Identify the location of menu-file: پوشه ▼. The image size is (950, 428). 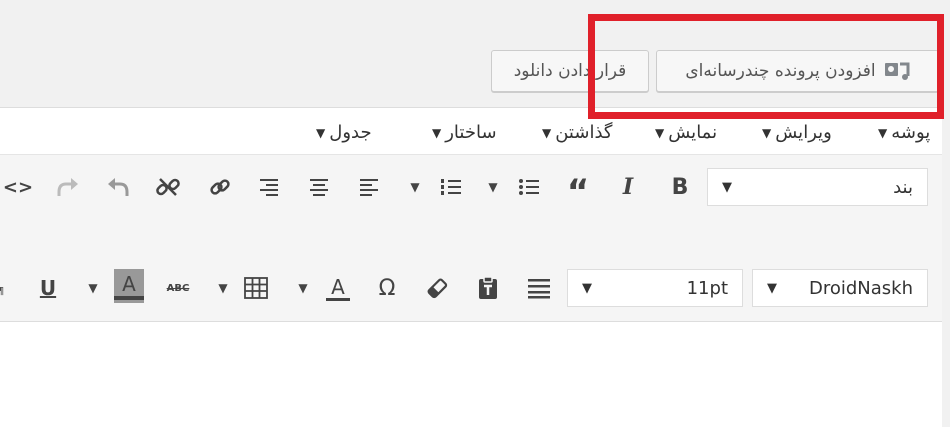
(904, 132).